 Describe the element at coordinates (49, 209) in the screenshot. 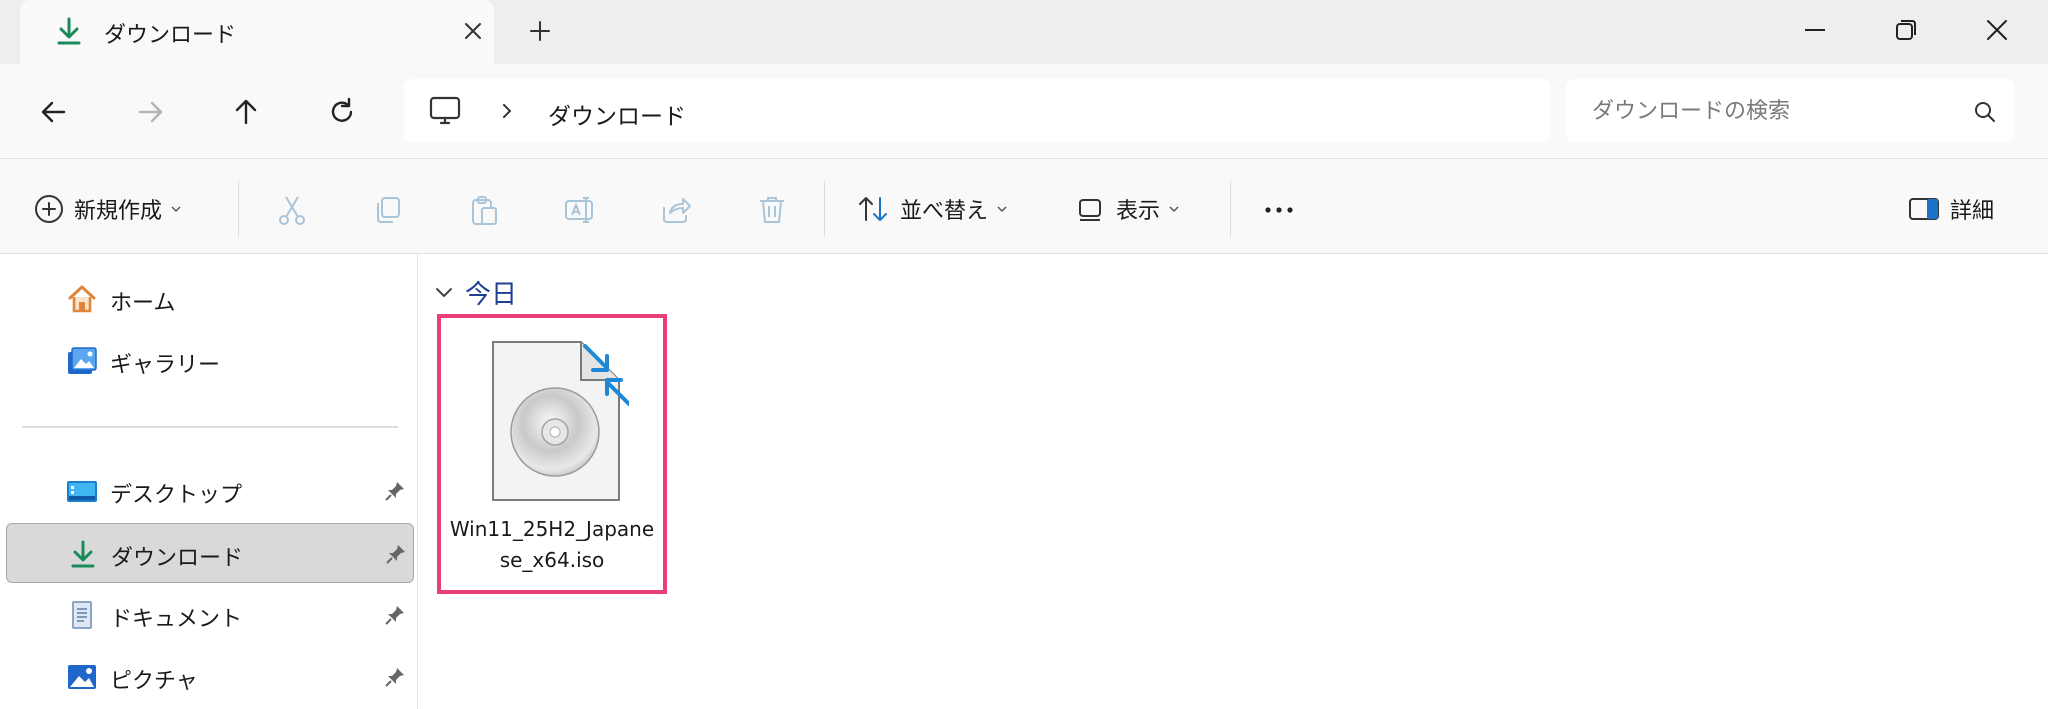

I see `plus-circle-icon` at that location.